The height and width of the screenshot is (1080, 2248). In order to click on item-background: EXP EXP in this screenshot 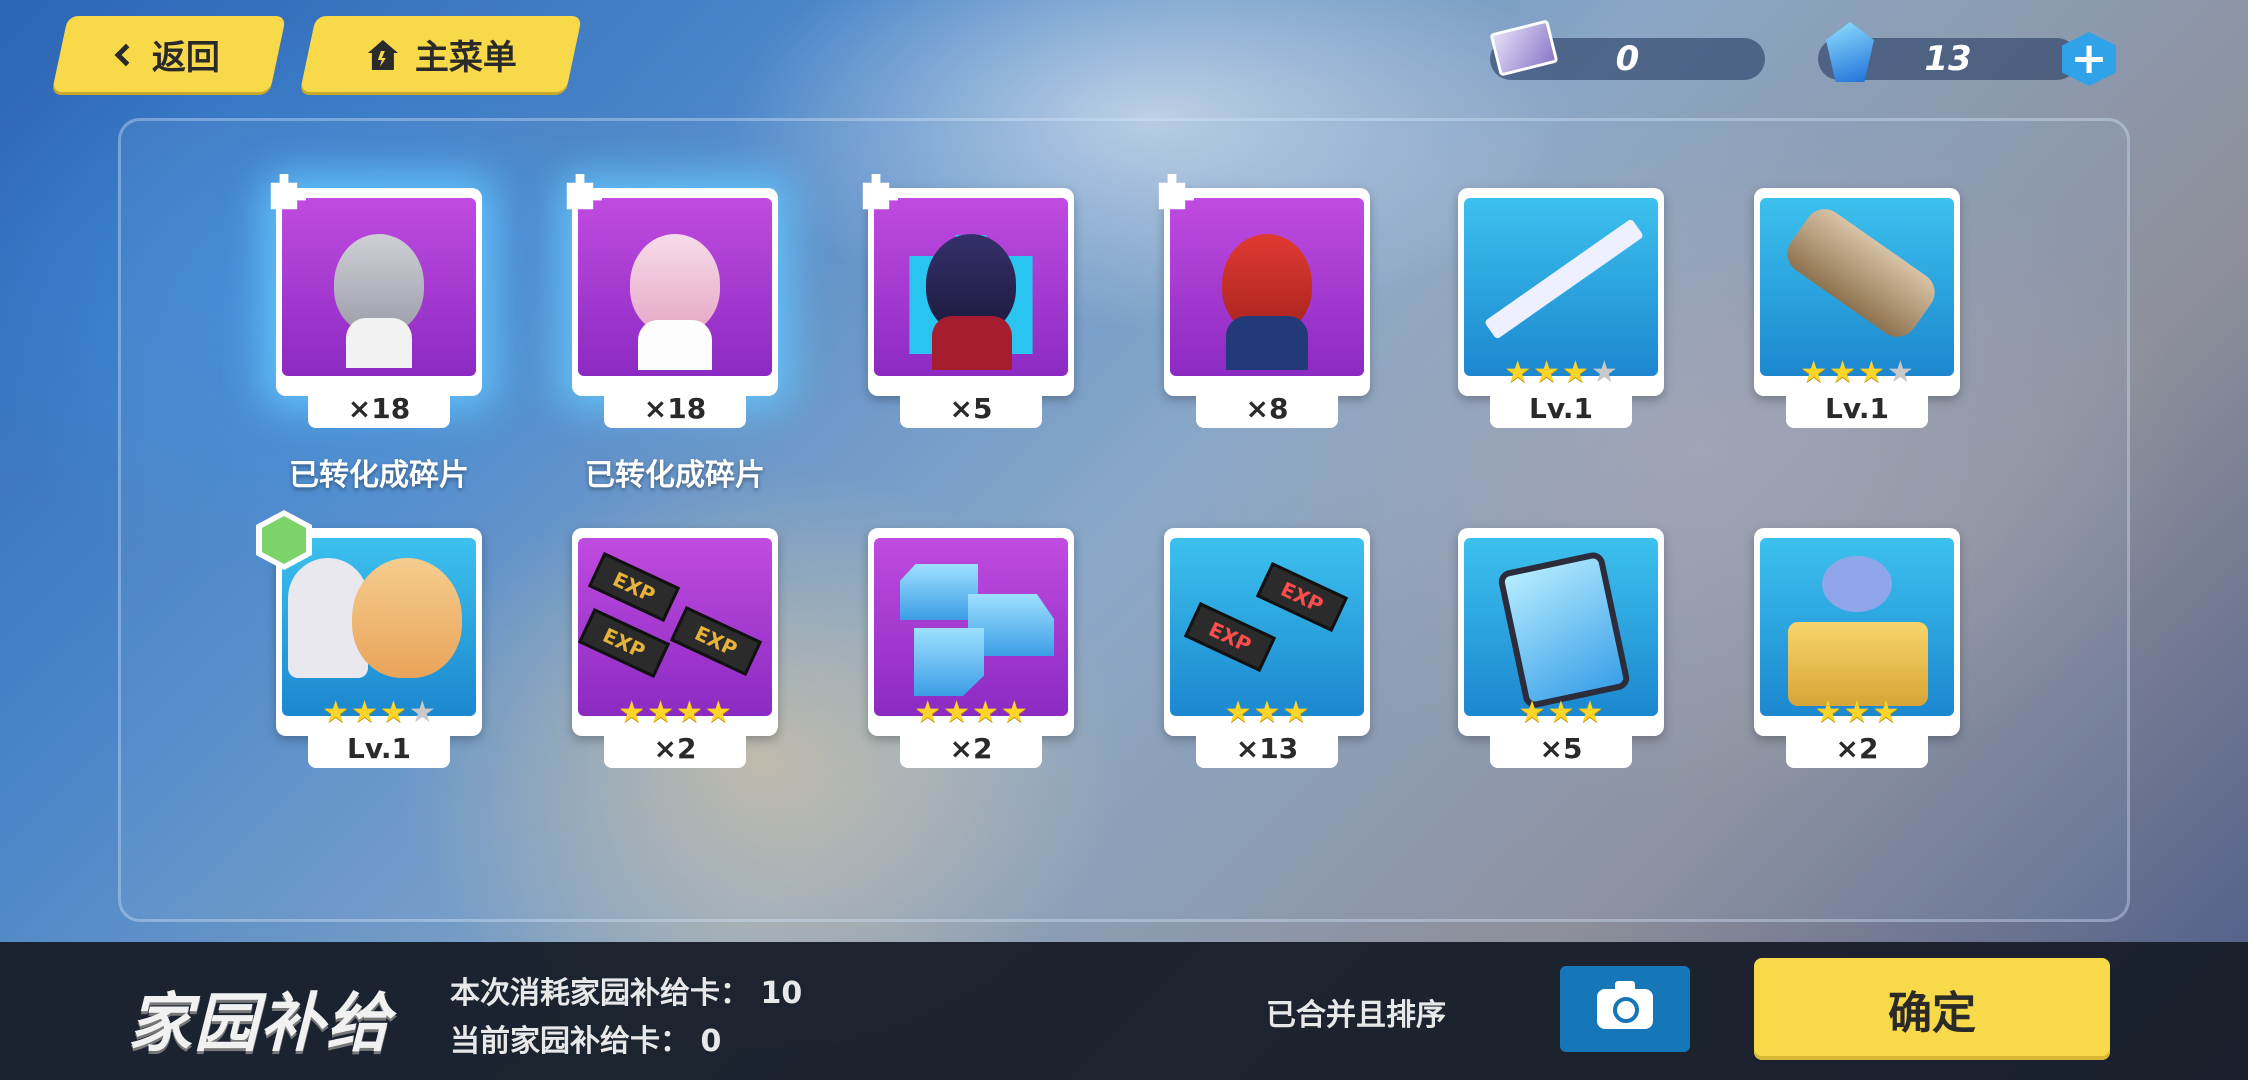, I will do `click(1267, 627)`.